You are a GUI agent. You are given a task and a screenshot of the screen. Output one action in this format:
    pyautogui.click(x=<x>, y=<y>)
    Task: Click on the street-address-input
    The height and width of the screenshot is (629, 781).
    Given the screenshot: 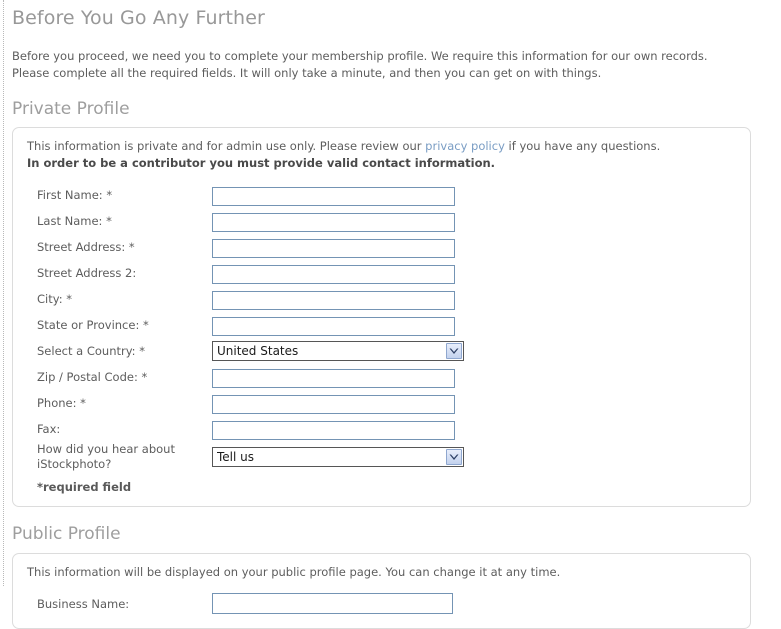 What is the action you would take?
    pyautogui.click(x=333, y=248)
    